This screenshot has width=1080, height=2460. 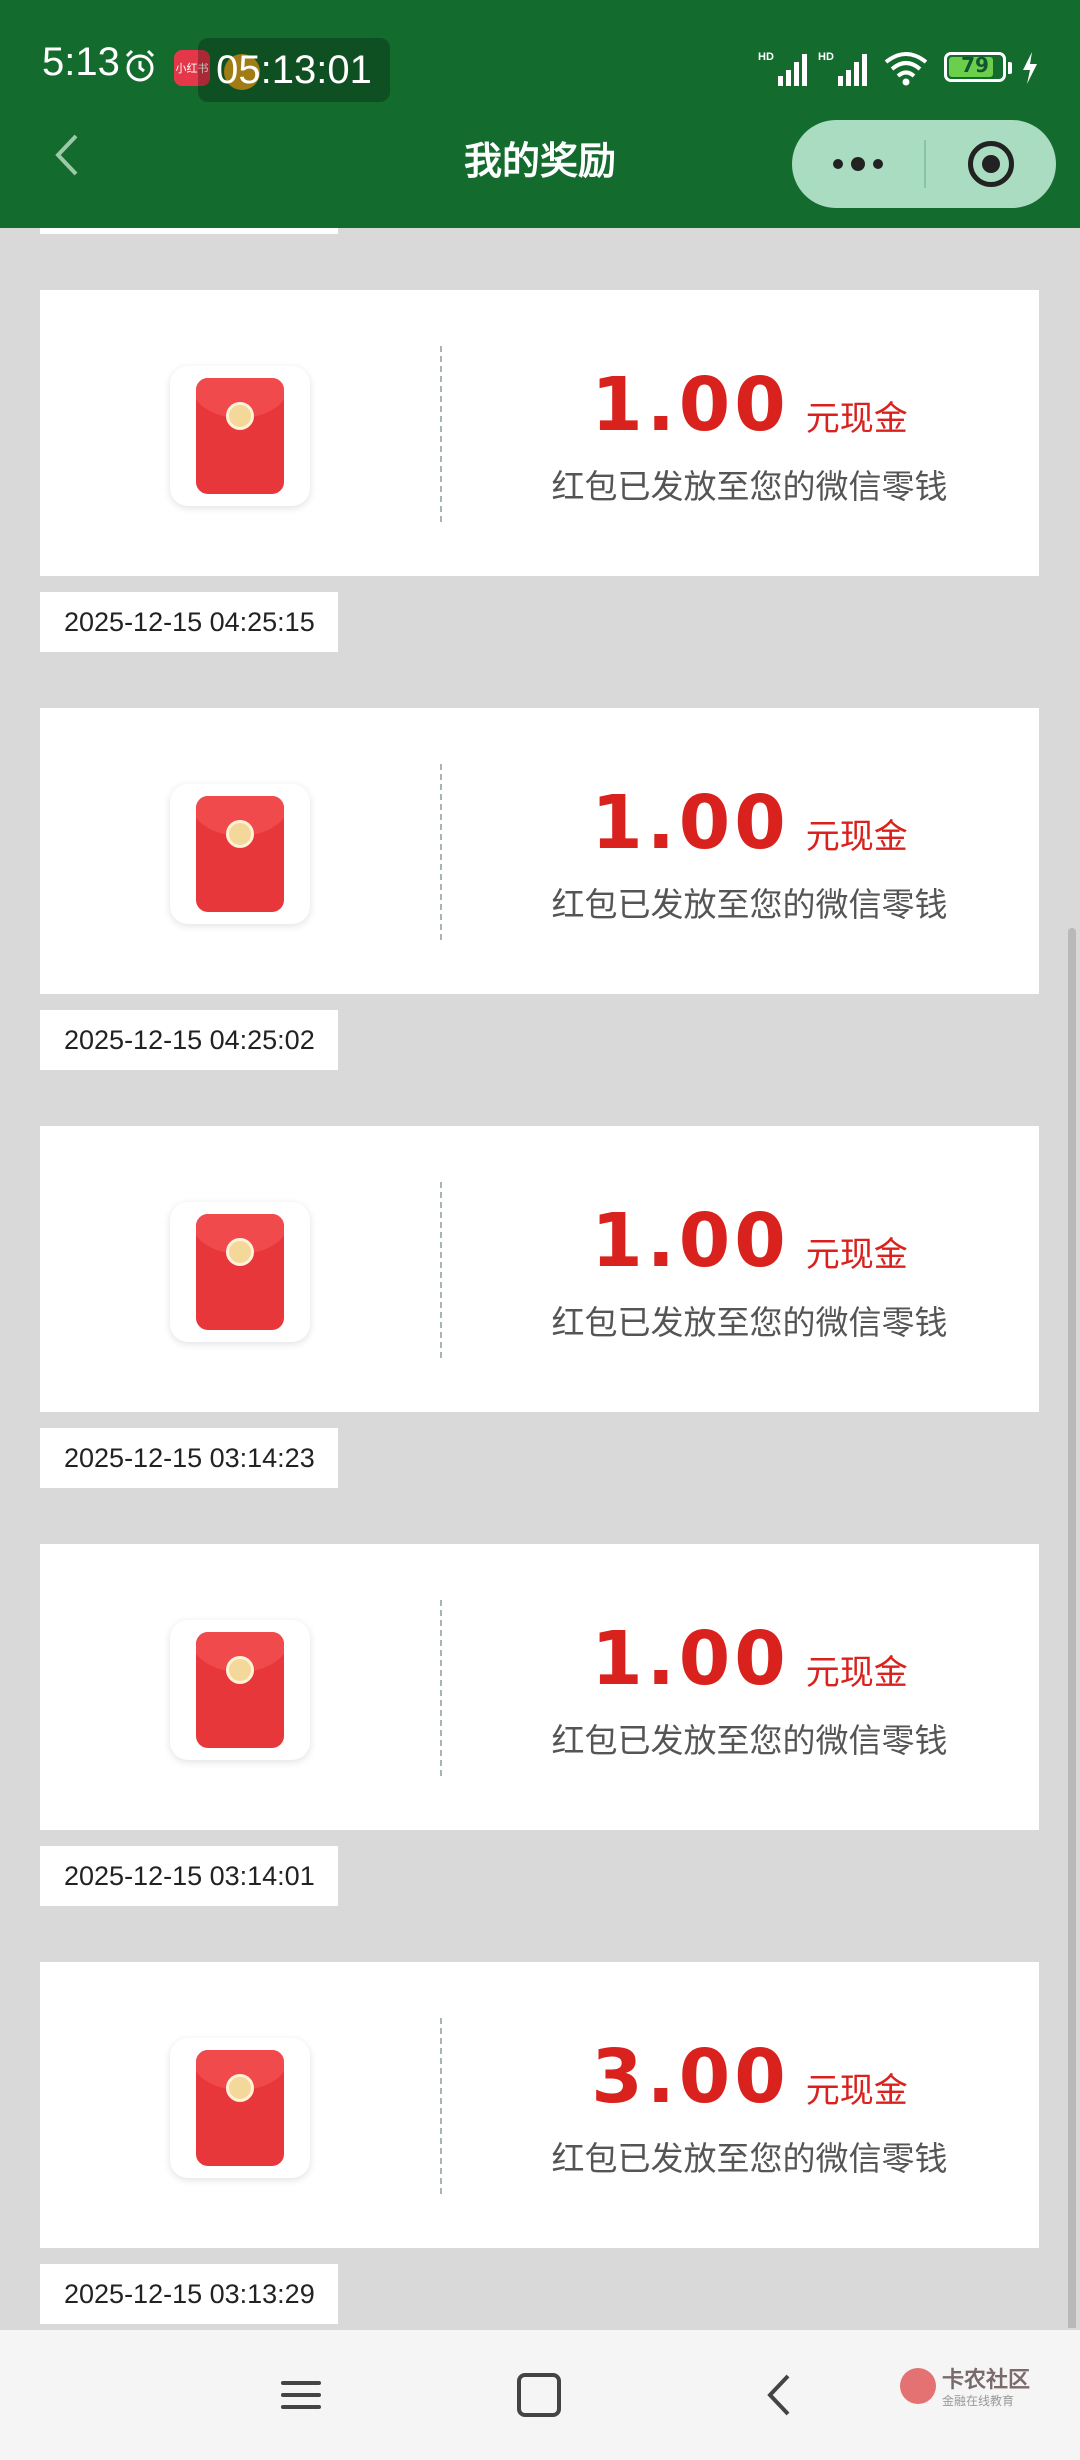 I want to click on home-button, so click(x=539, y=2395).